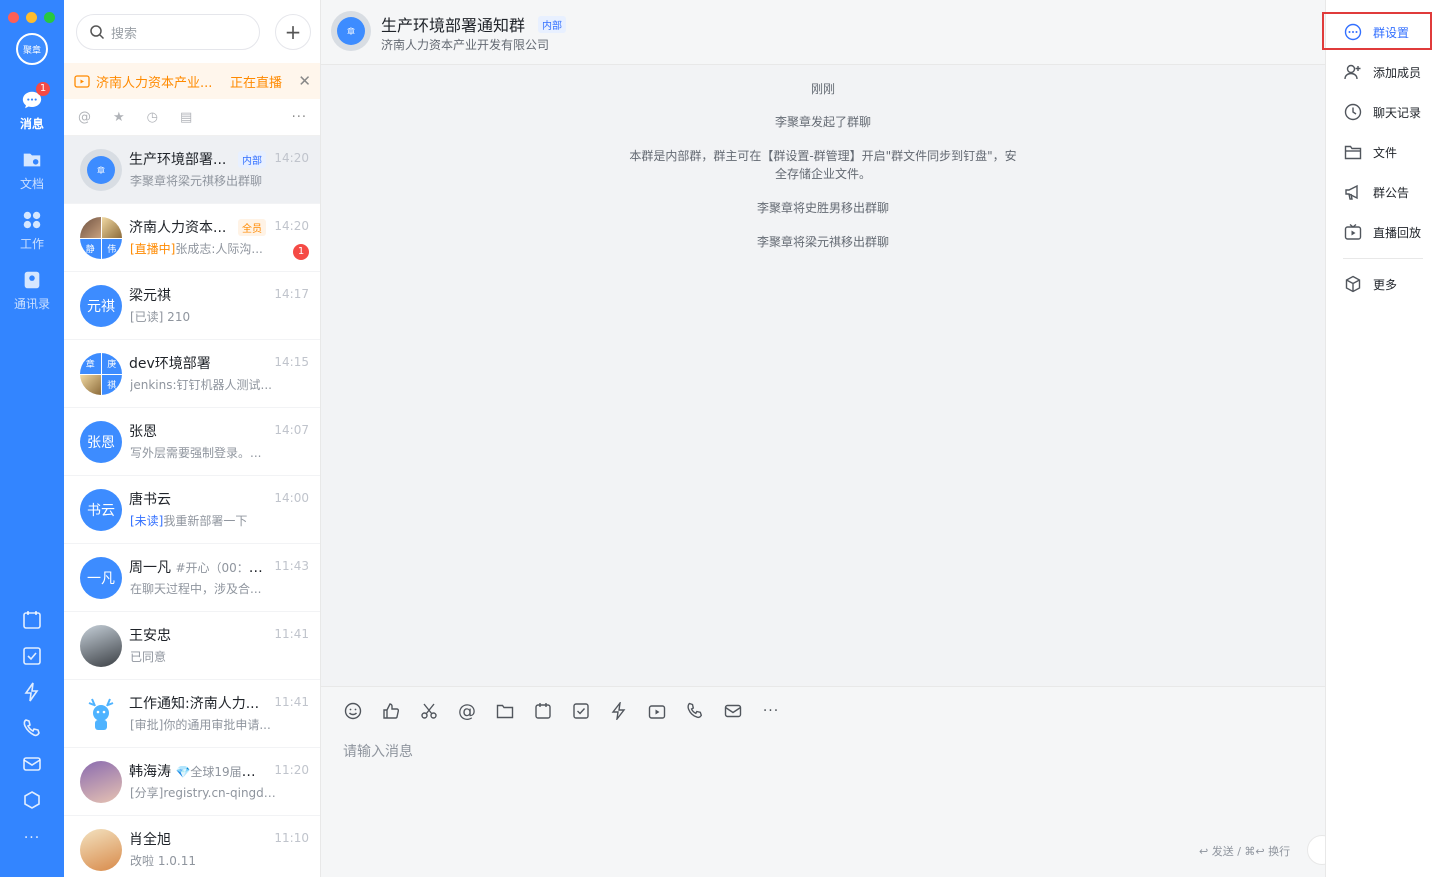 The width and height of the screenshot is (1440, 877). I want to click on nav-docs: 文档, so click(32, 170).